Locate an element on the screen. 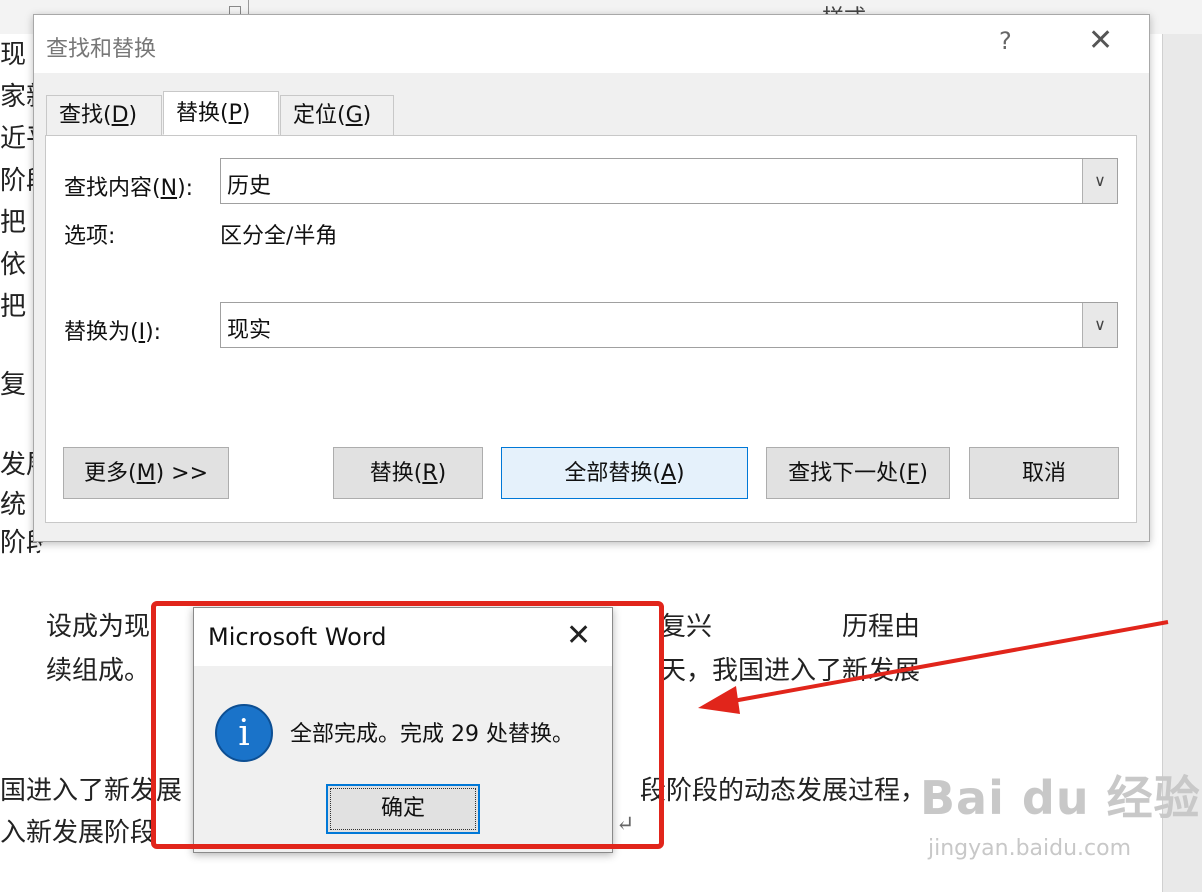  find-what-label: 查找内容(N): is located at coordinates (129, 188).